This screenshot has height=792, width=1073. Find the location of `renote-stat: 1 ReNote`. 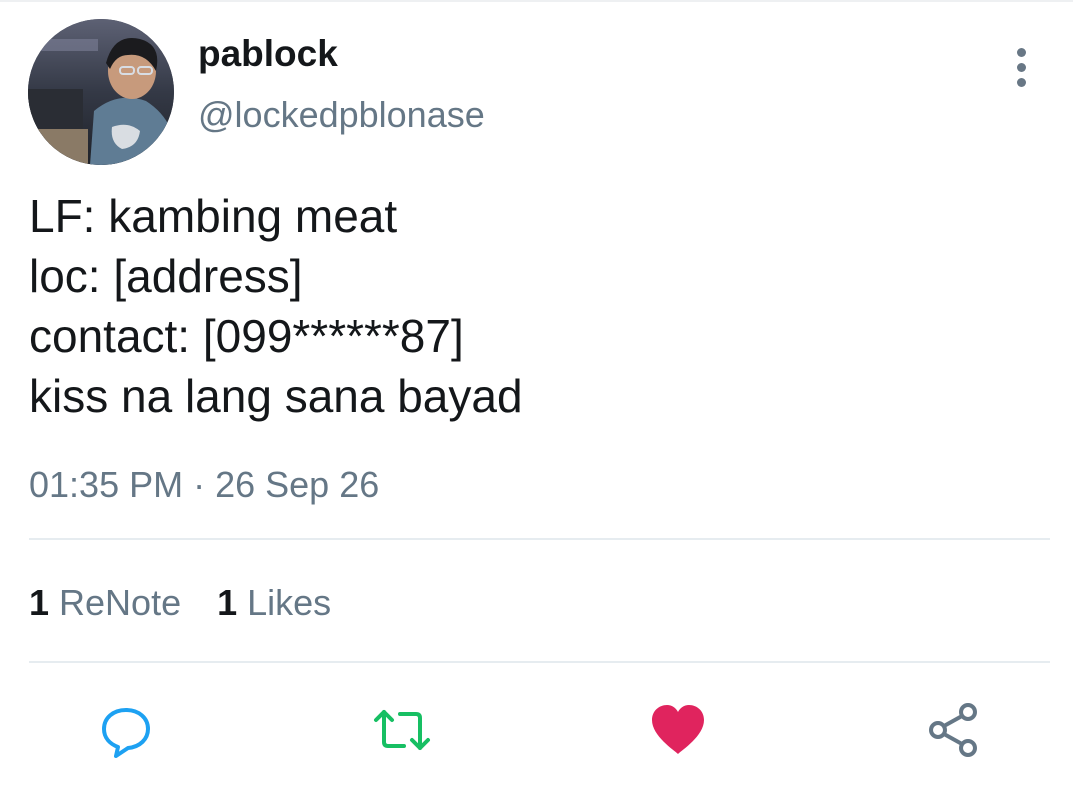

renote-stat: 1 ReNote is located at coordinates (105, 603).